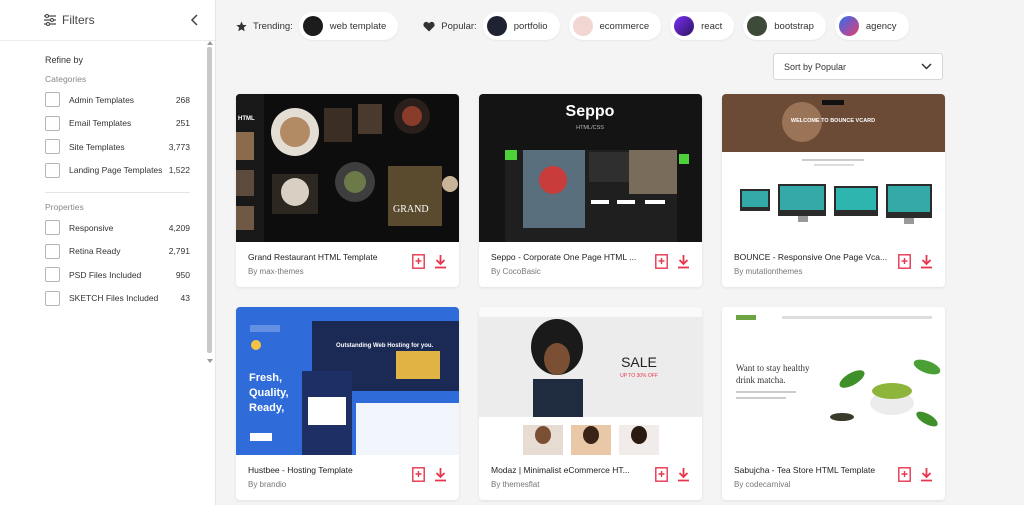 The image size is (1024, 505). Describe the element at coordinates (102, 99) in the screenshot. I see `filter-label: Admin Templates` at that location.